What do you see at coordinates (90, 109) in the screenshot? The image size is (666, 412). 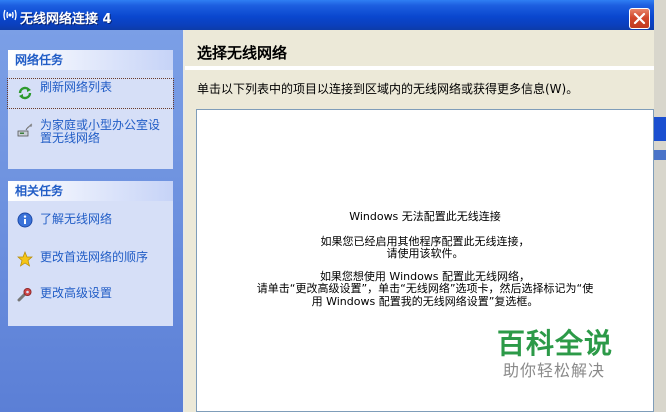 I see `network-tasks-box: 网络任务 刷新网络列表 为家庭或小型办公室设 置无线网络` at bounding box center [90, 109].